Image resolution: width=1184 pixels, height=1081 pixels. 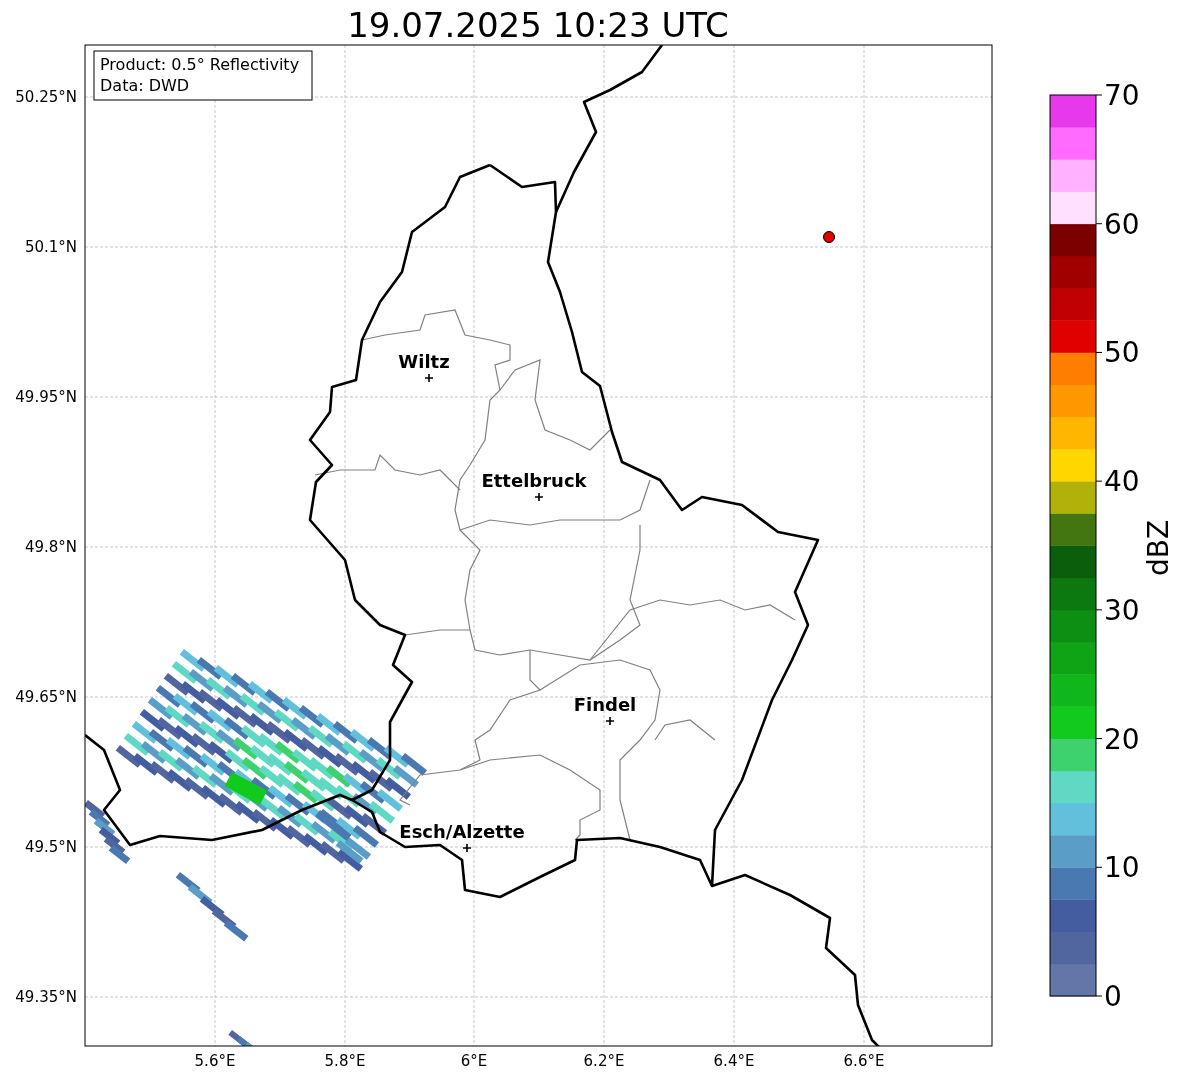 What do you see at coordinates (1113, 996) in the screenshot?
I see `colorbar-tick-label: 0` at bounding box center [1113, 996].